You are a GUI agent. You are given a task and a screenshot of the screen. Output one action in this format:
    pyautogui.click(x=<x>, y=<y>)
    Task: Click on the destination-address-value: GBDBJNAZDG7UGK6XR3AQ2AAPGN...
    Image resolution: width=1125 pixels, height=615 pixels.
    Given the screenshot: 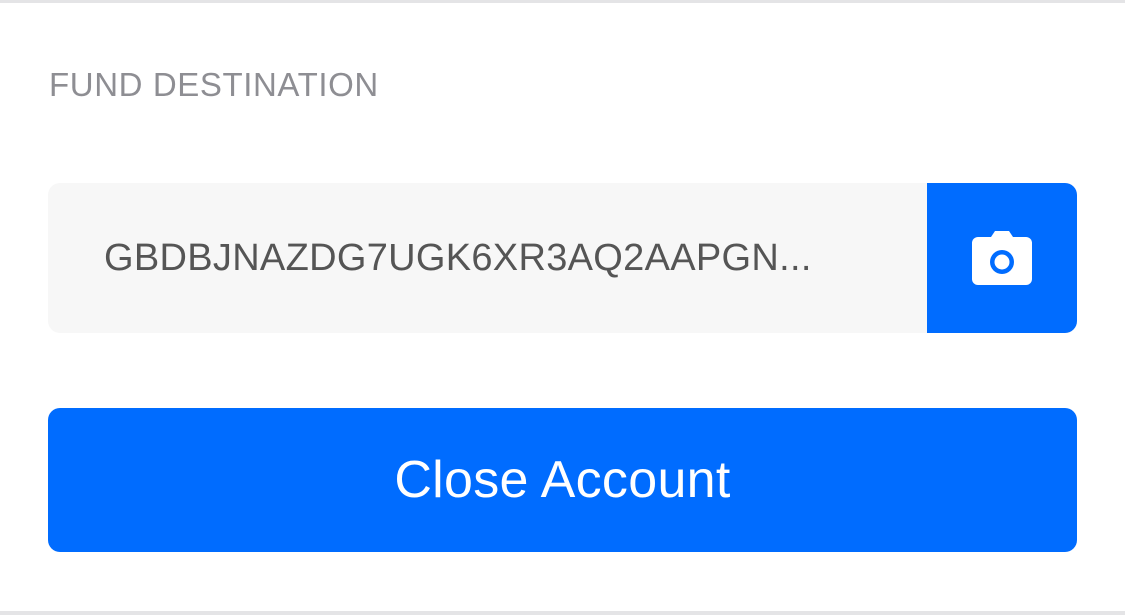 What is the action you would take?
    pyautogui.click(x=458, y=257)
    